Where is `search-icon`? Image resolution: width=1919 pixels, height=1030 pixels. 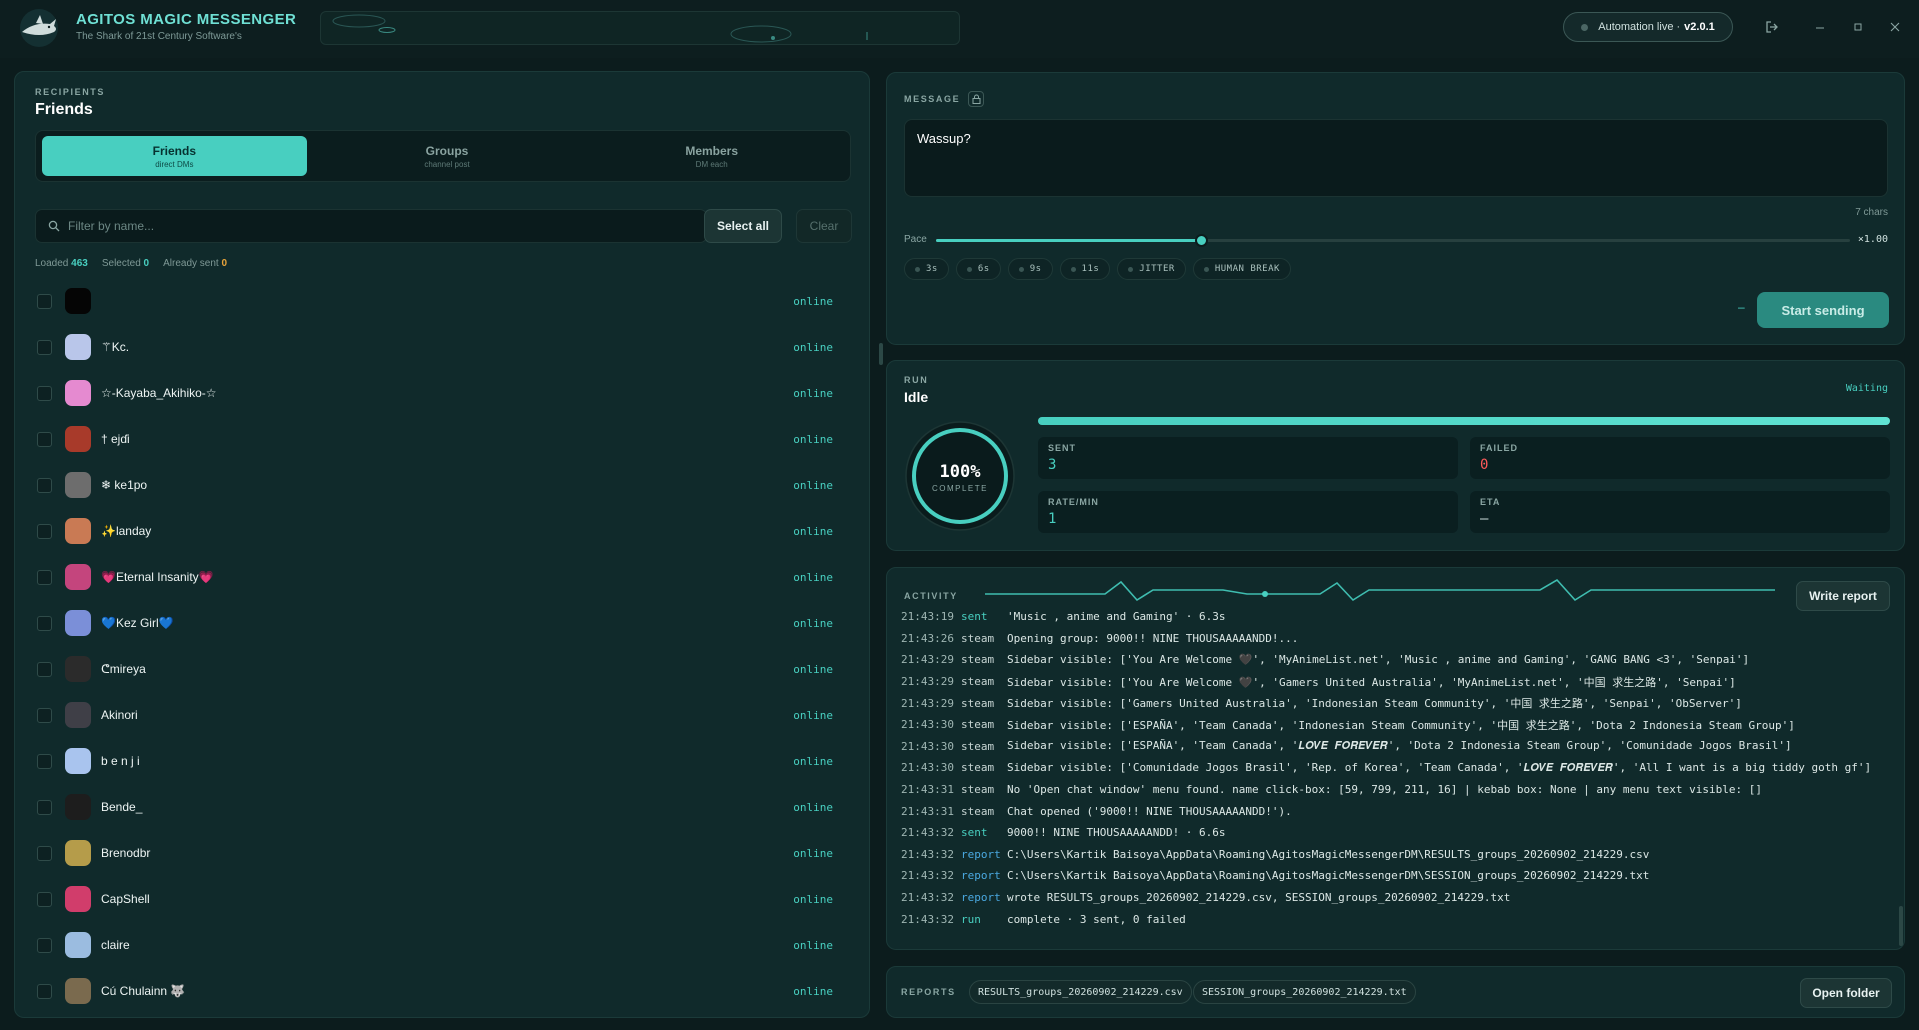
search-icon is located at coordinates (54, 226).